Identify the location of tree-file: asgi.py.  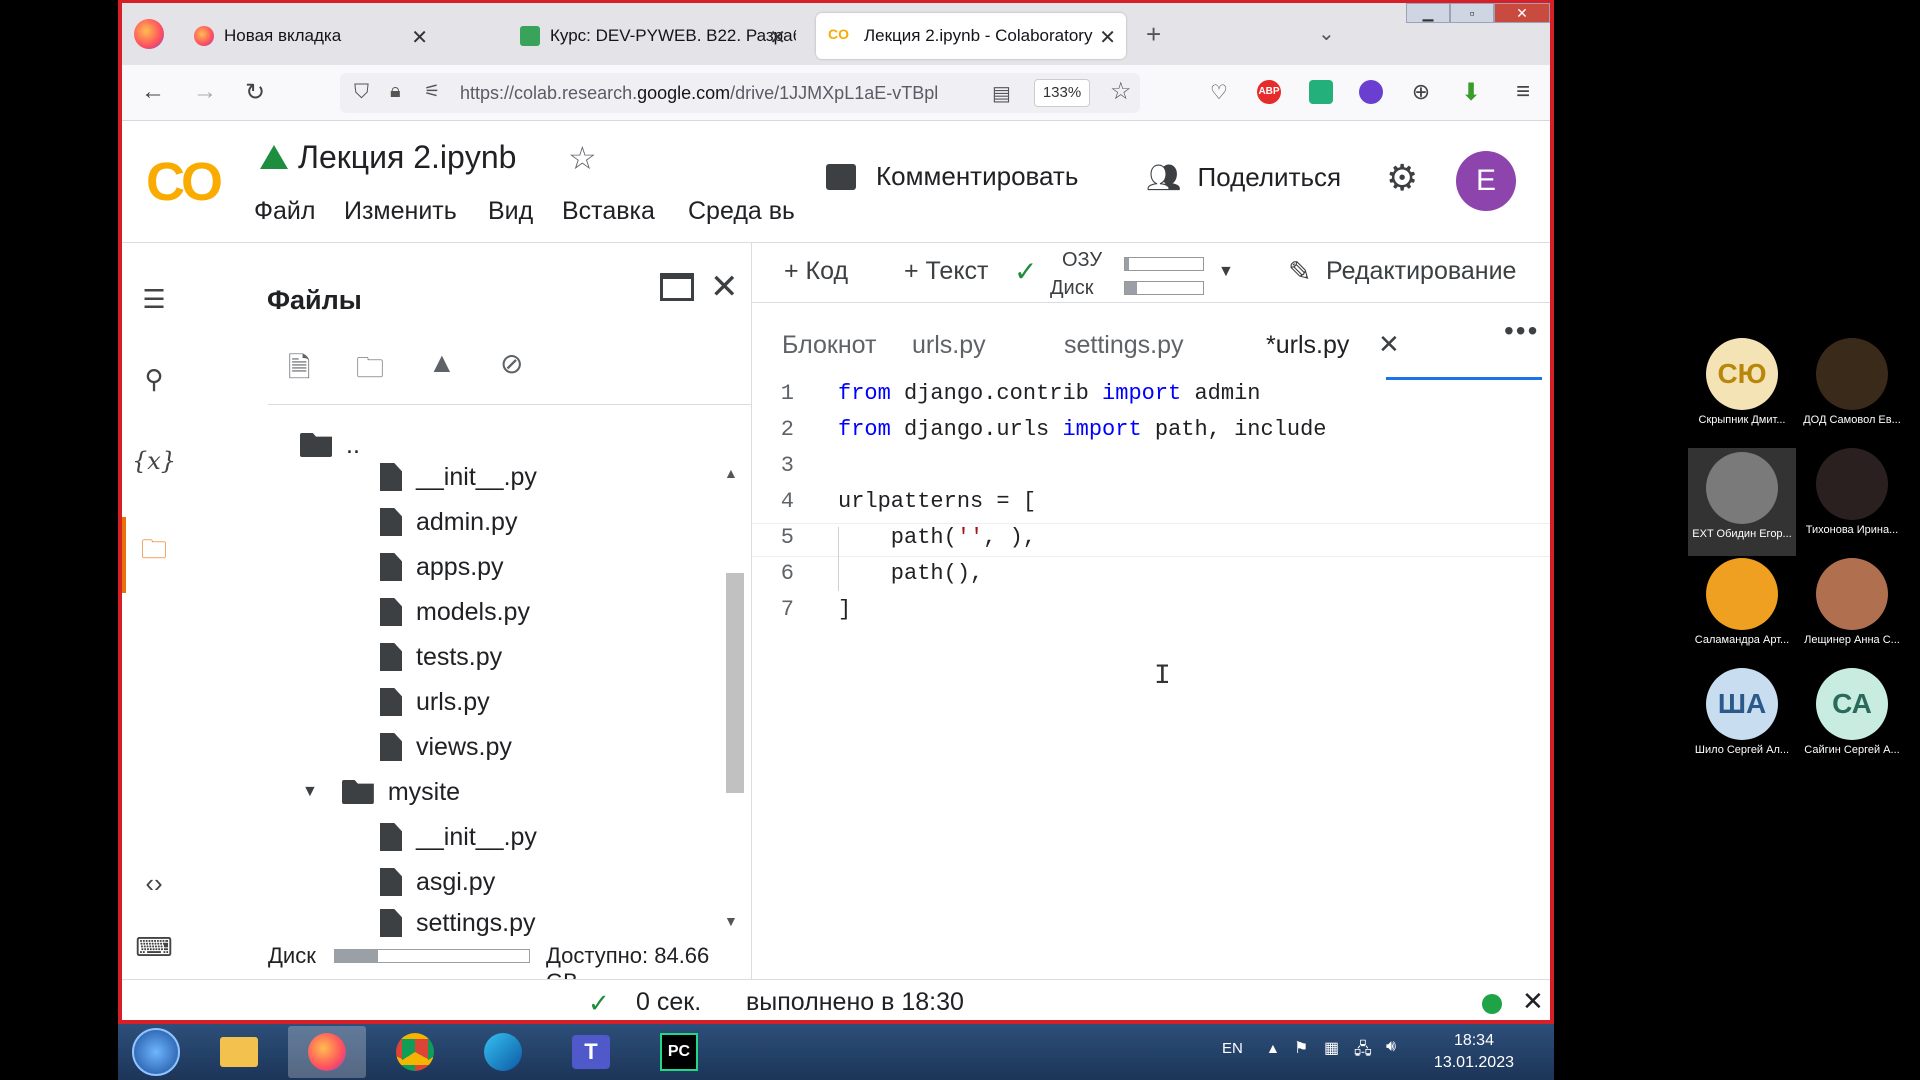
(437, 882).